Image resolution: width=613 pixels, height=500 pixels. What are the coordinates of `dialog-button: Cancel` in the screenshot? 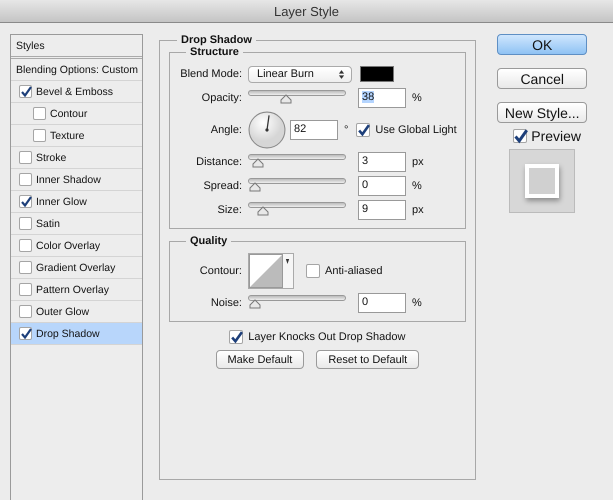 It's located at (542, 78).